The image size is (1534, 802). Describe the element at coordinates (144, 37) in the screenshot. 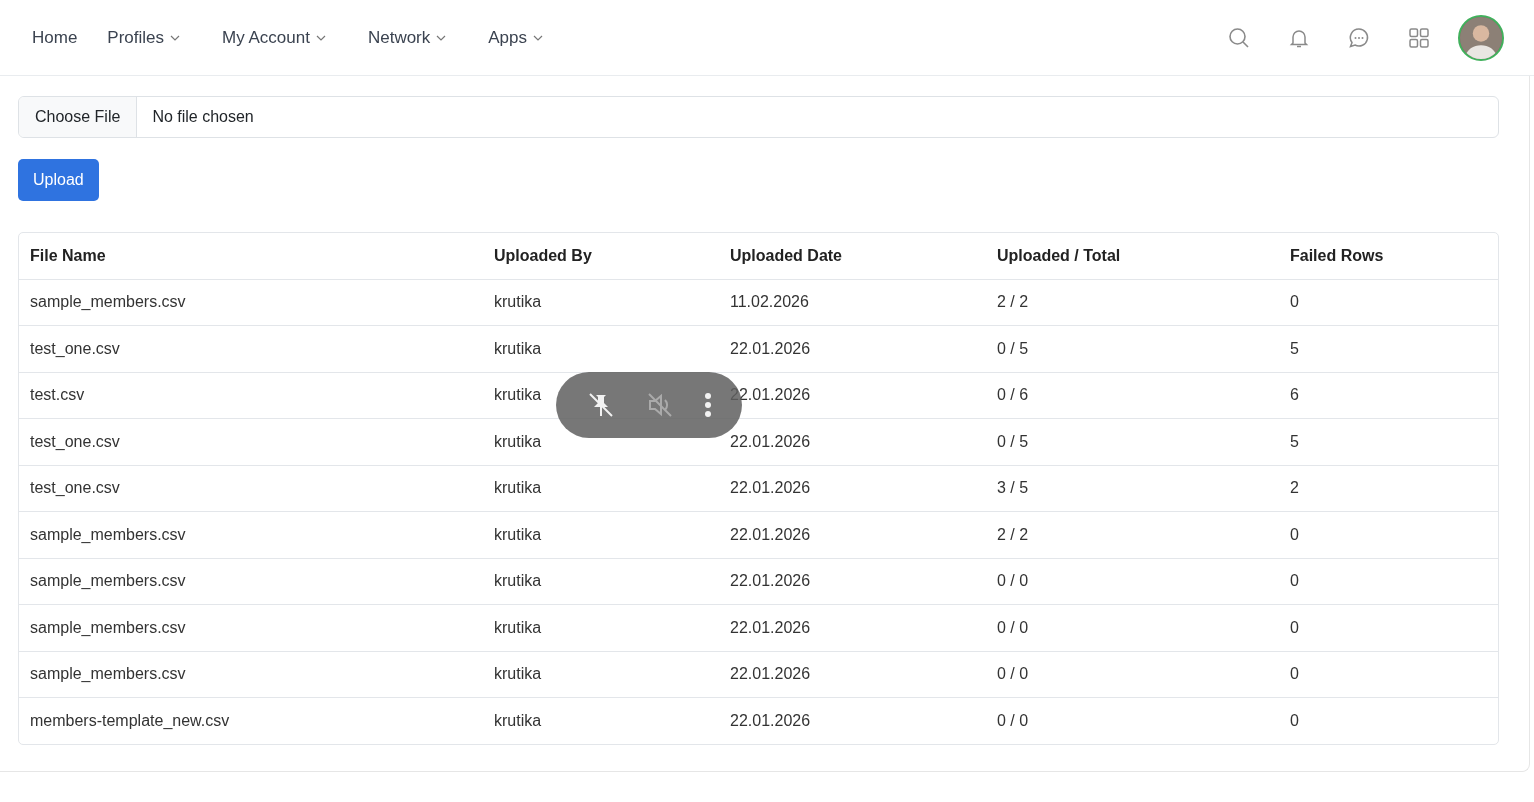

I see `nav-link: Profiles` at that location.